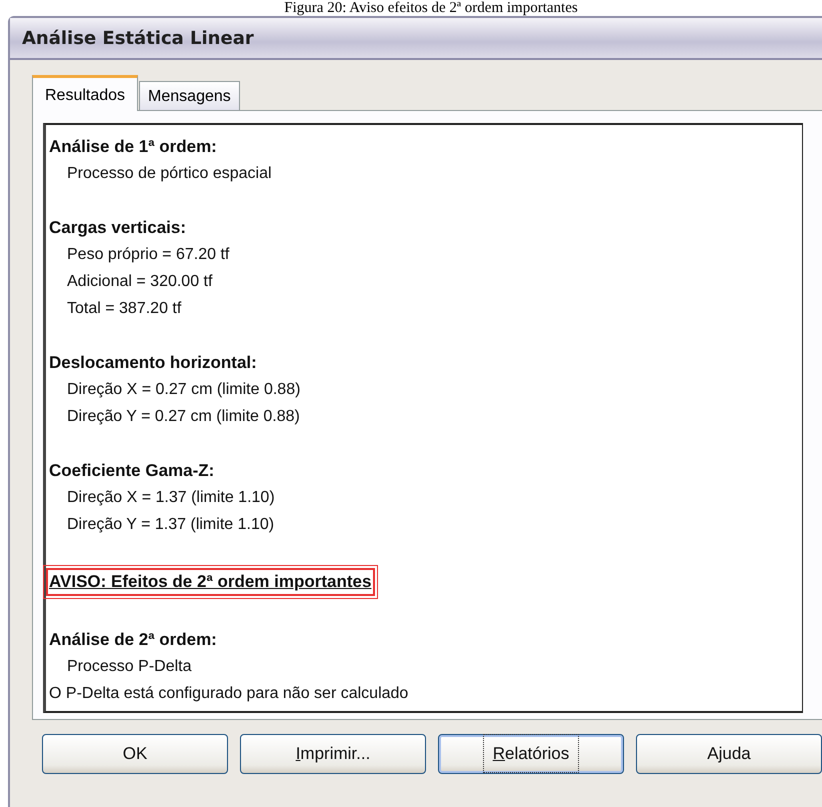  I want to click on result-line: Direção Y = 0.27 cm (limite 0.88), so click(183, 417).